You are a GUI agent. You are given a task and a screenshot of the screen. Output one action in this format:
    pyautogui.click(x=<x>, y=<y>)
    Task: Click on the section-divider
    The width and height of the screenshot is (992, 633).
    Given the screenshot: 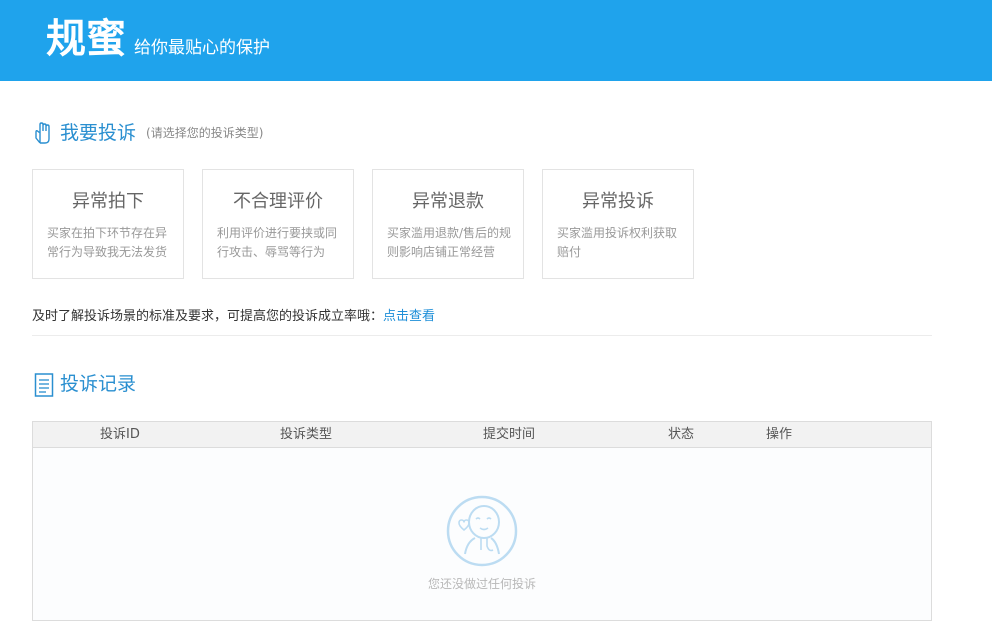 What is the action you would take?
    pyautogui.click(x=482, y=335)
    